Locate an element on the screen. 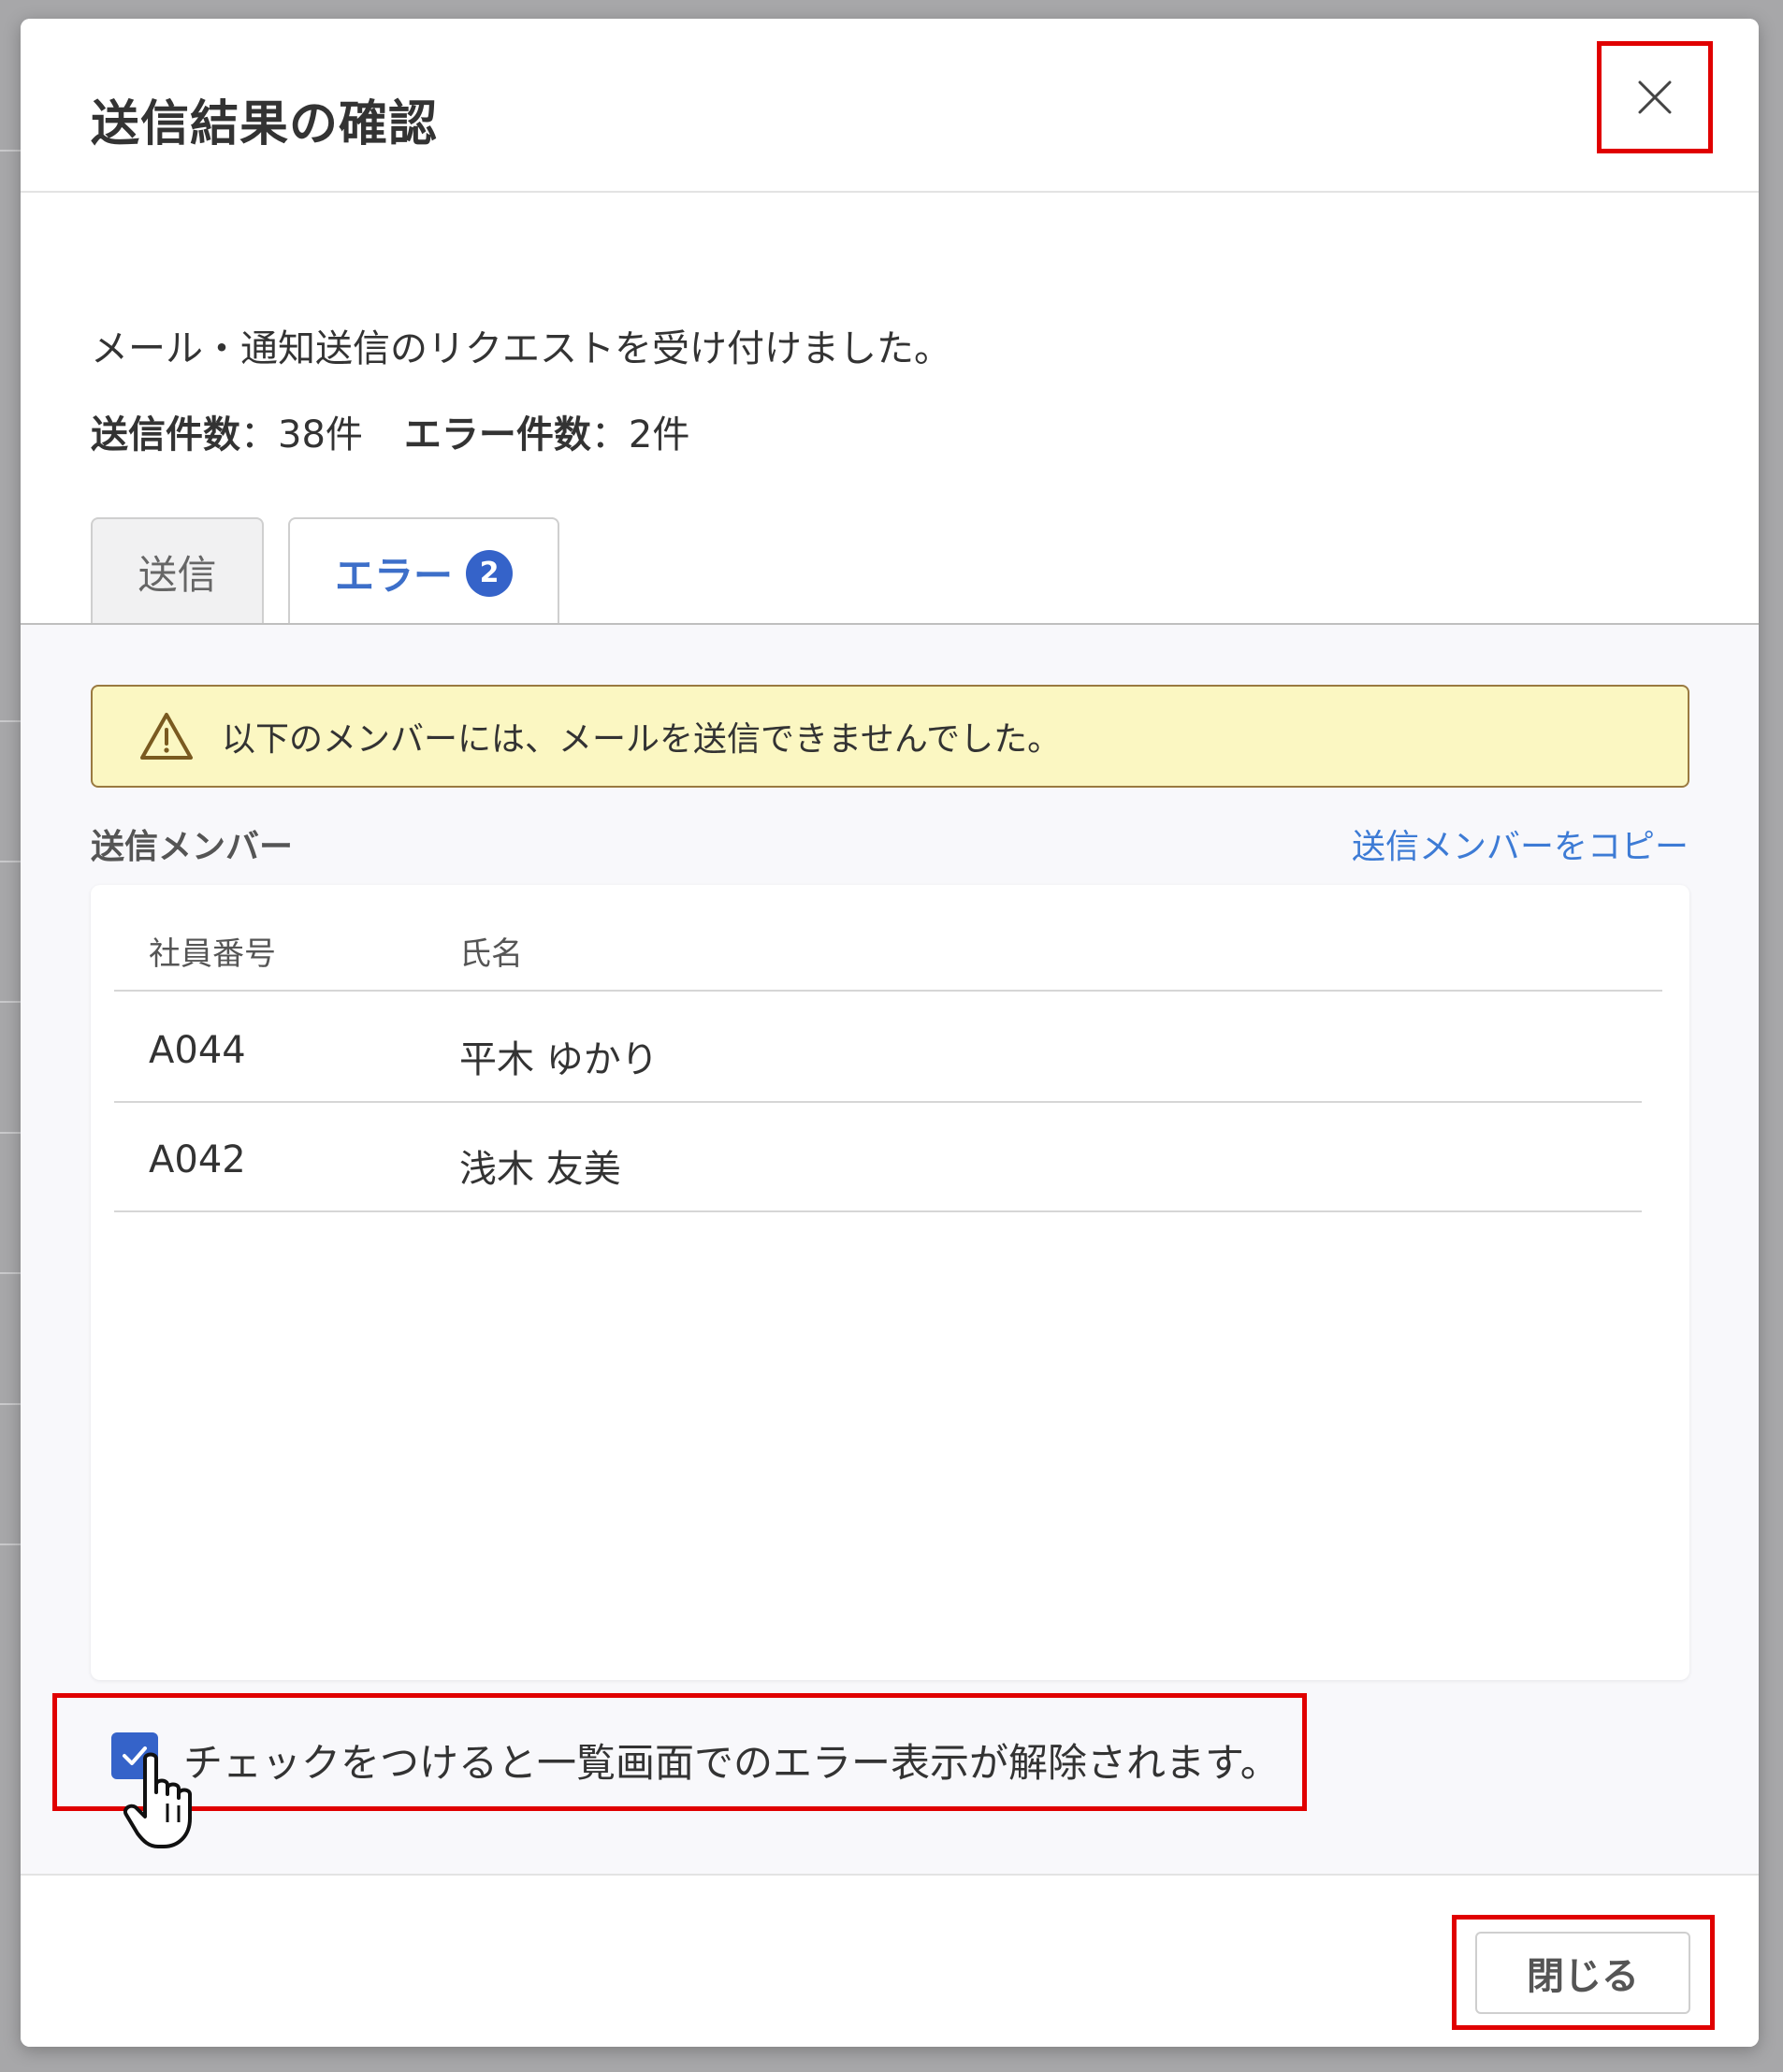 This screenshot has height=2072, width=1783. employee-name-cell: 平木 ゆかり is located at coordinates (559, 1059).